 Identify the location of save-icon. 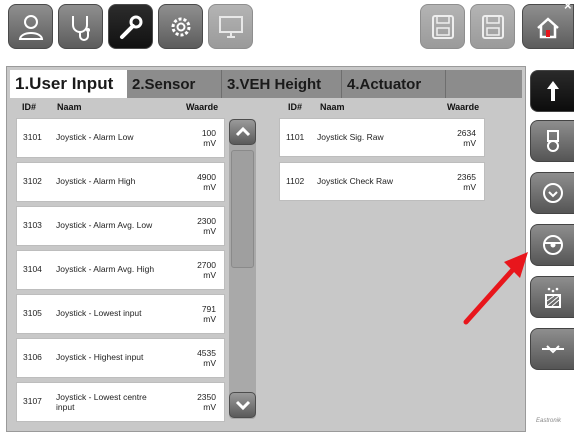
(492, 26).